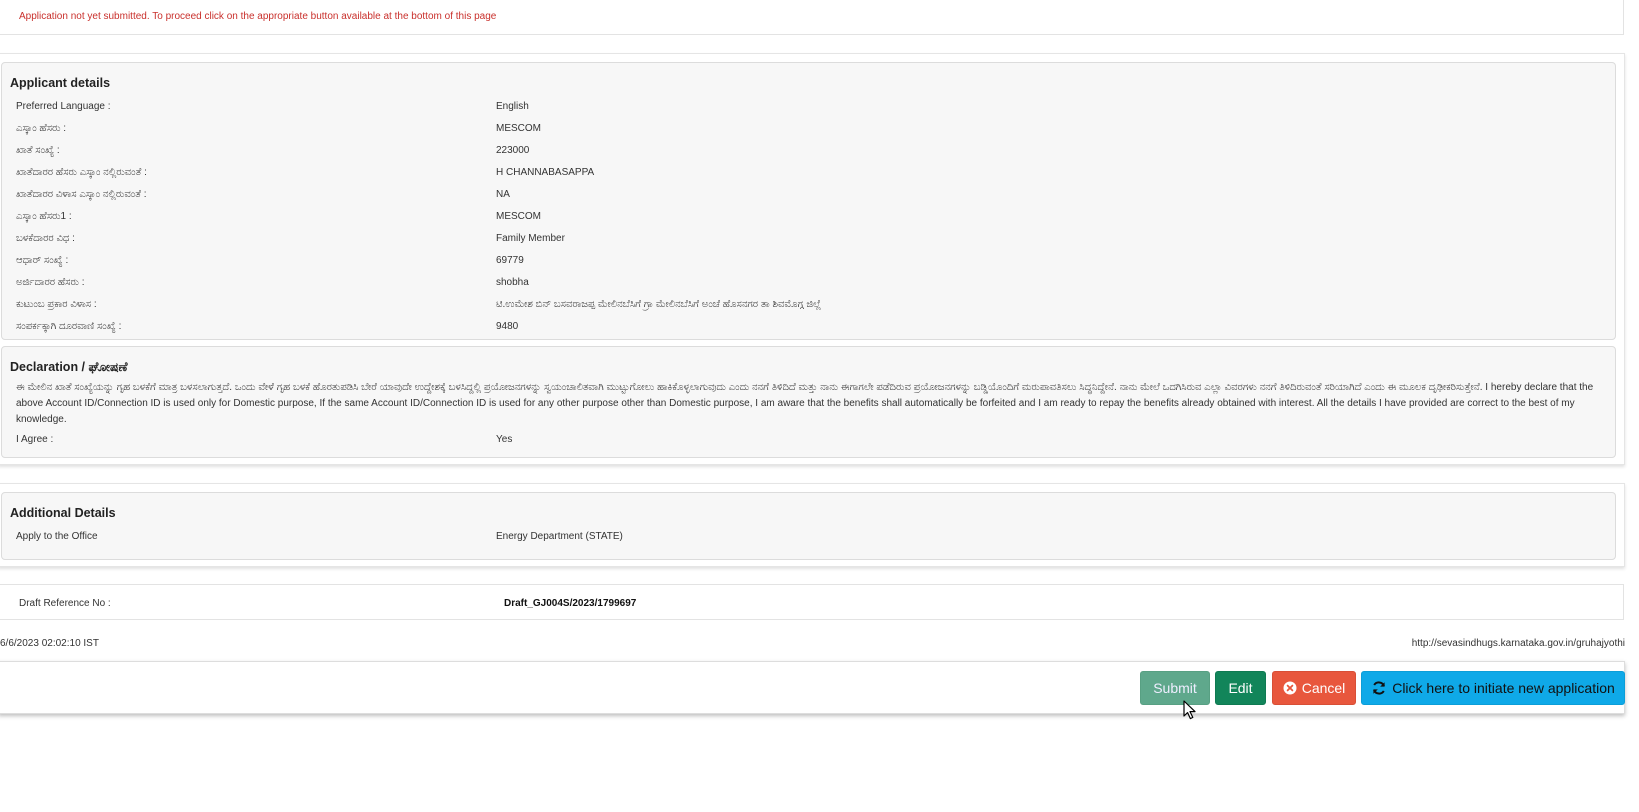 The image size is (1639, 812). I want to click on detail-row: ಆಧಾರ್ ಸಂಖ್ಯೆ : 69779, so click(808, 266).